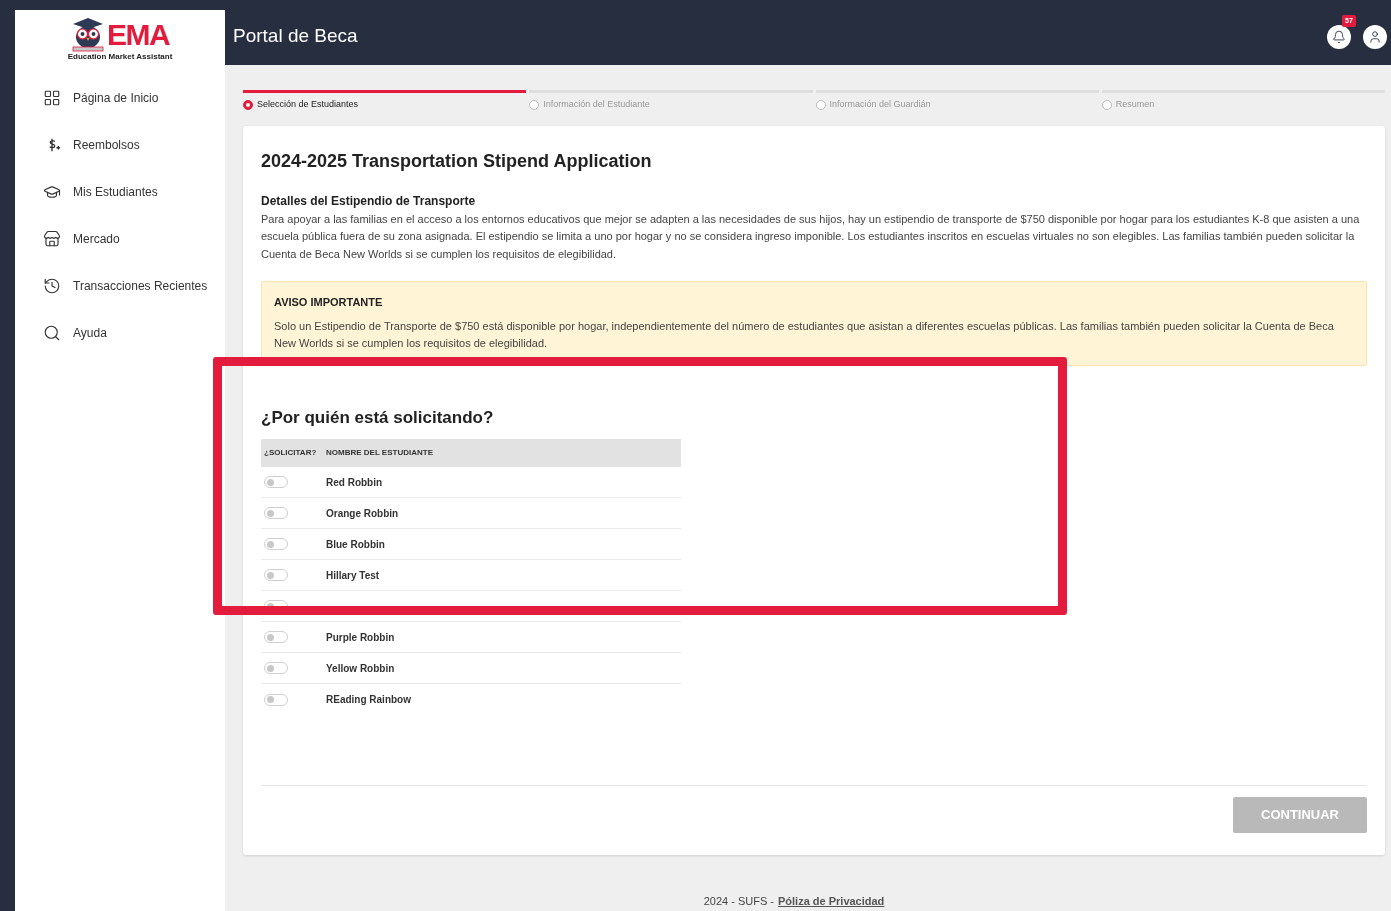  What do you see at coordinates (368, 700) in the screenshot?
I see `student-name: REading Rainbow` at bounding box center [368, 700].